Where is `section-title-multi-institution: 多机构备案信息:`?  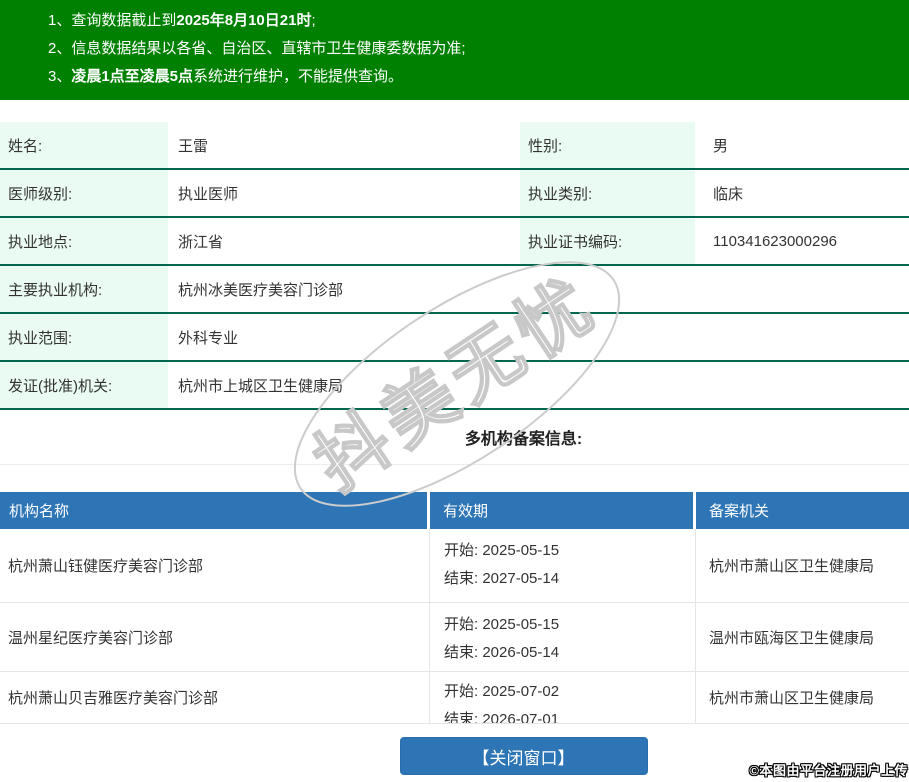 section-title-multi-institution: 多机构备案信息: is located at coordinates (523, 439).